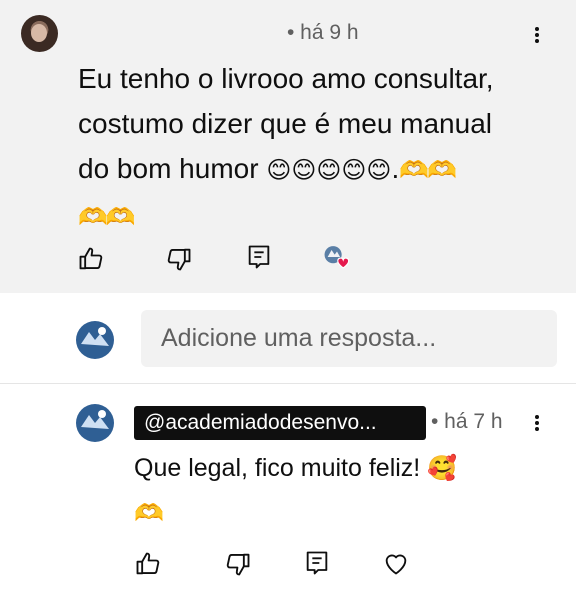 The image size is (576, 598). Describe the element at coordinates (344, 513) in the screenshot. I see `reply-line-2: 🫶` at that location.